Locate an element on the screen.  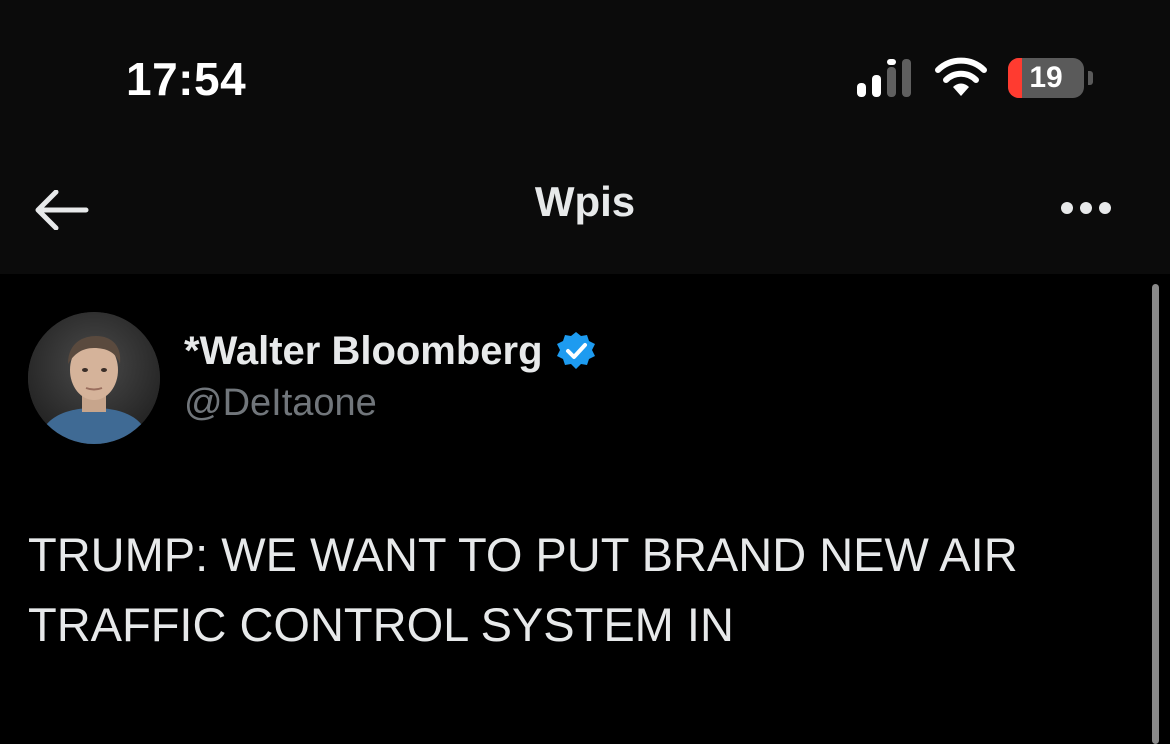
status-time: 17:54 is located at coordinates (186, 79).